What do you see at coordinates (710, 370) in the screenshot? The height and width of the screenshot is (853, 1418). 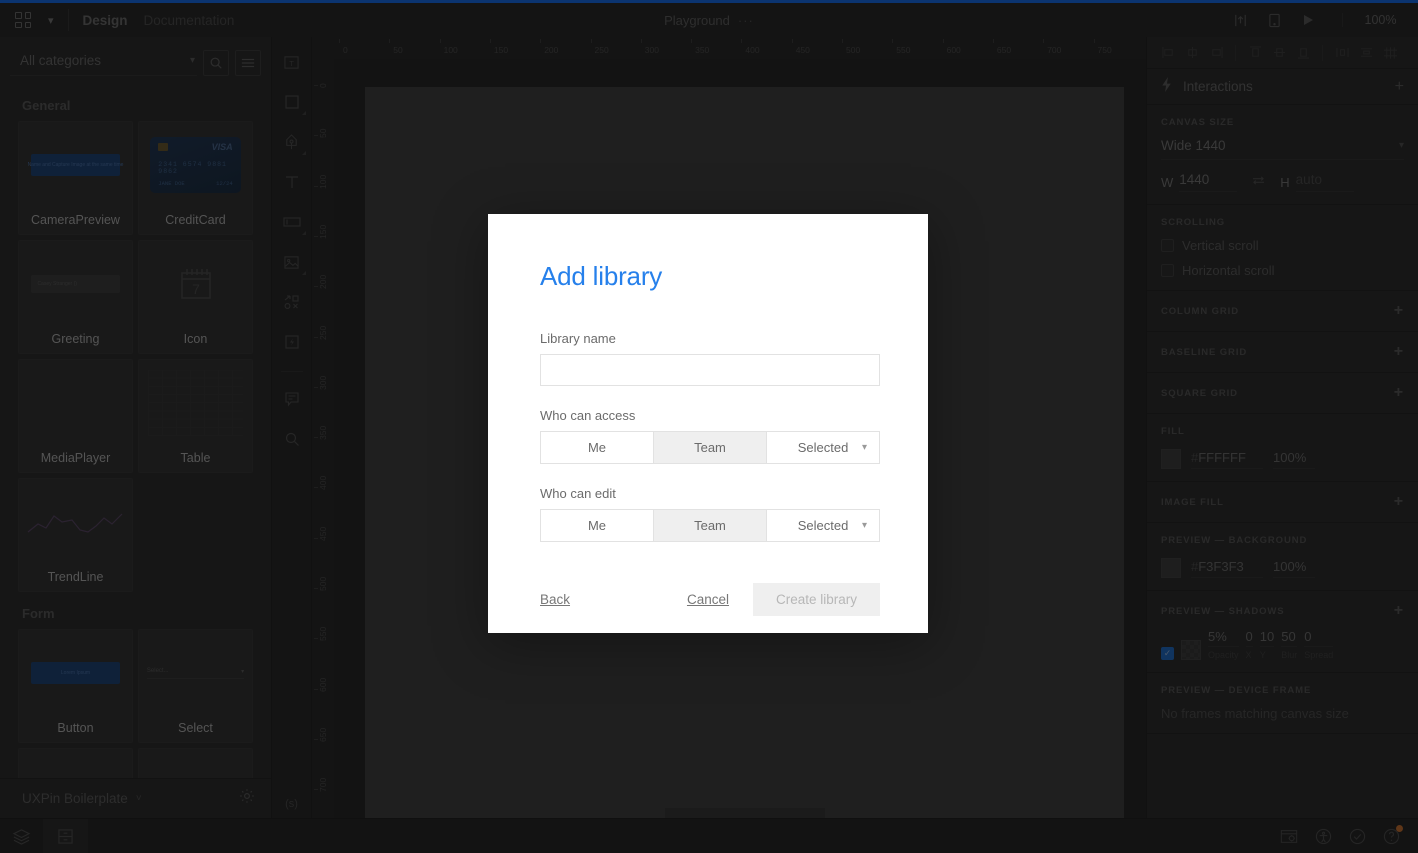 I see `library-name-input` at bounding box center [710, 370].